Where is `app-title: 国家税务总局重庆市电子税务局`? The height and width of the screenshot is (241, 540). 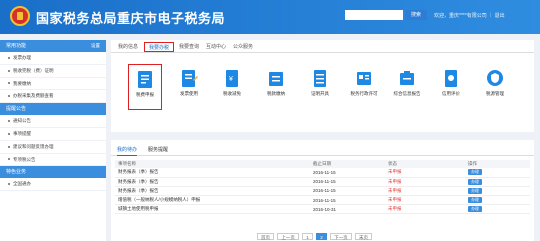 app-title: 国家税务总局重庆市电子税务局 is located at coordinates (131, 18).